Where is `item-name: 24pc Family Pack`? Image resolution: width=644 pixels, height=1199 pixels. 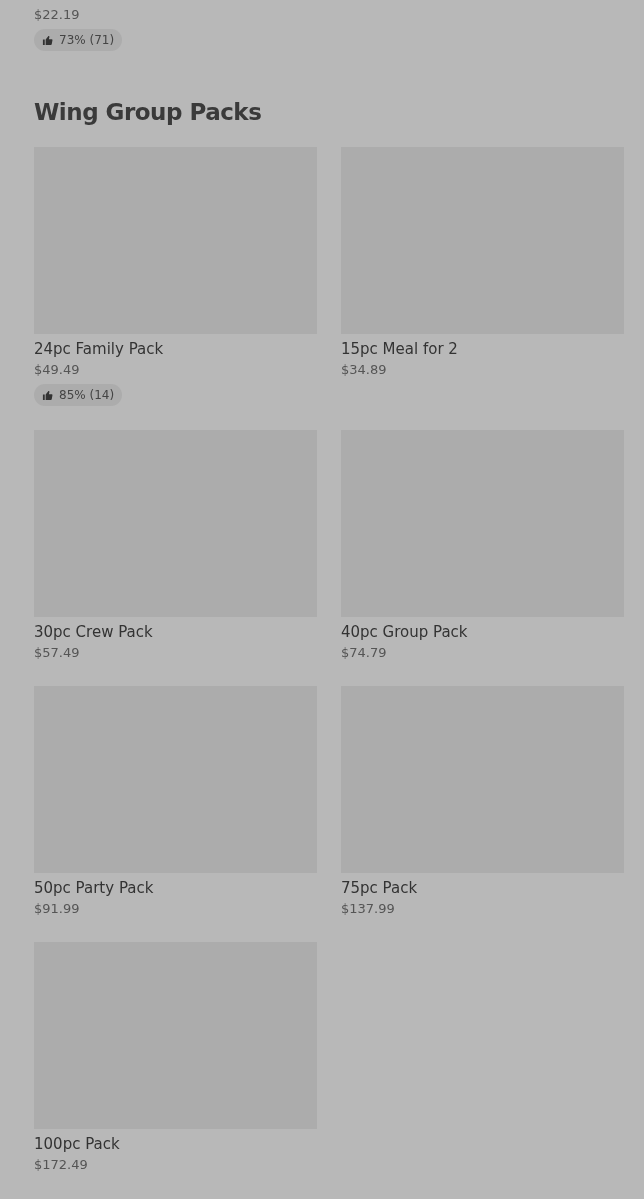 item-name: 24pc Family Pack is located at coordinates (99, 349).